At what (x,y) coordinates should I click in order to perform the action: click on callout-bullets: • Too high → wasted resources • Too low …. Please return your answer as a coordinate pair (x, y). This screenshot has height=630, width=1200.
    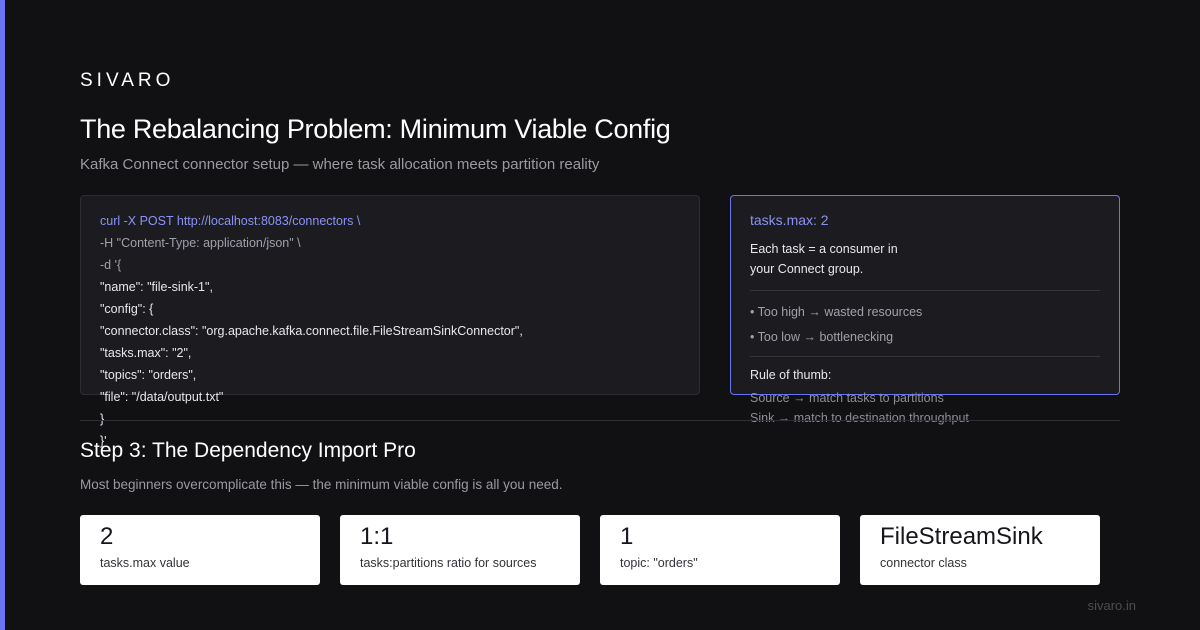
    Looking at the image, I should click on (836, 325).